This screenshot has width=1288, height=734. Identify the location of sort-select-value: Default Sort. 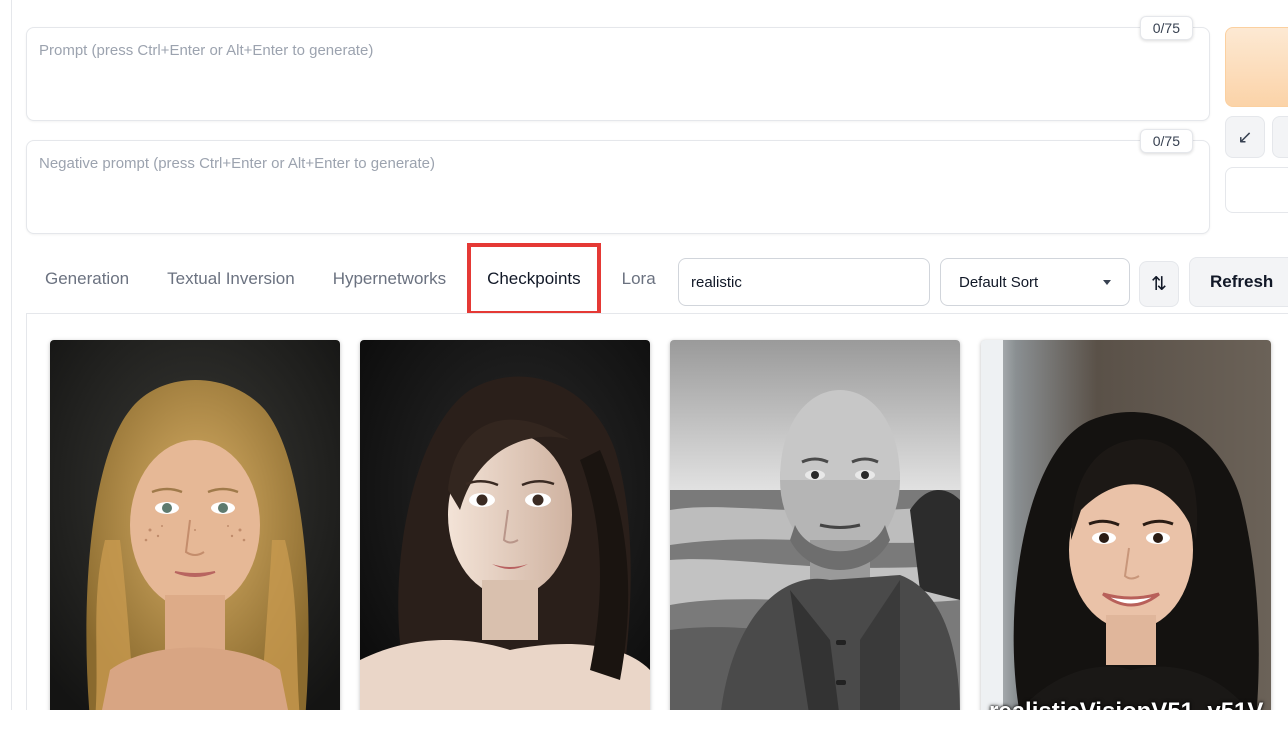
(999, 282).